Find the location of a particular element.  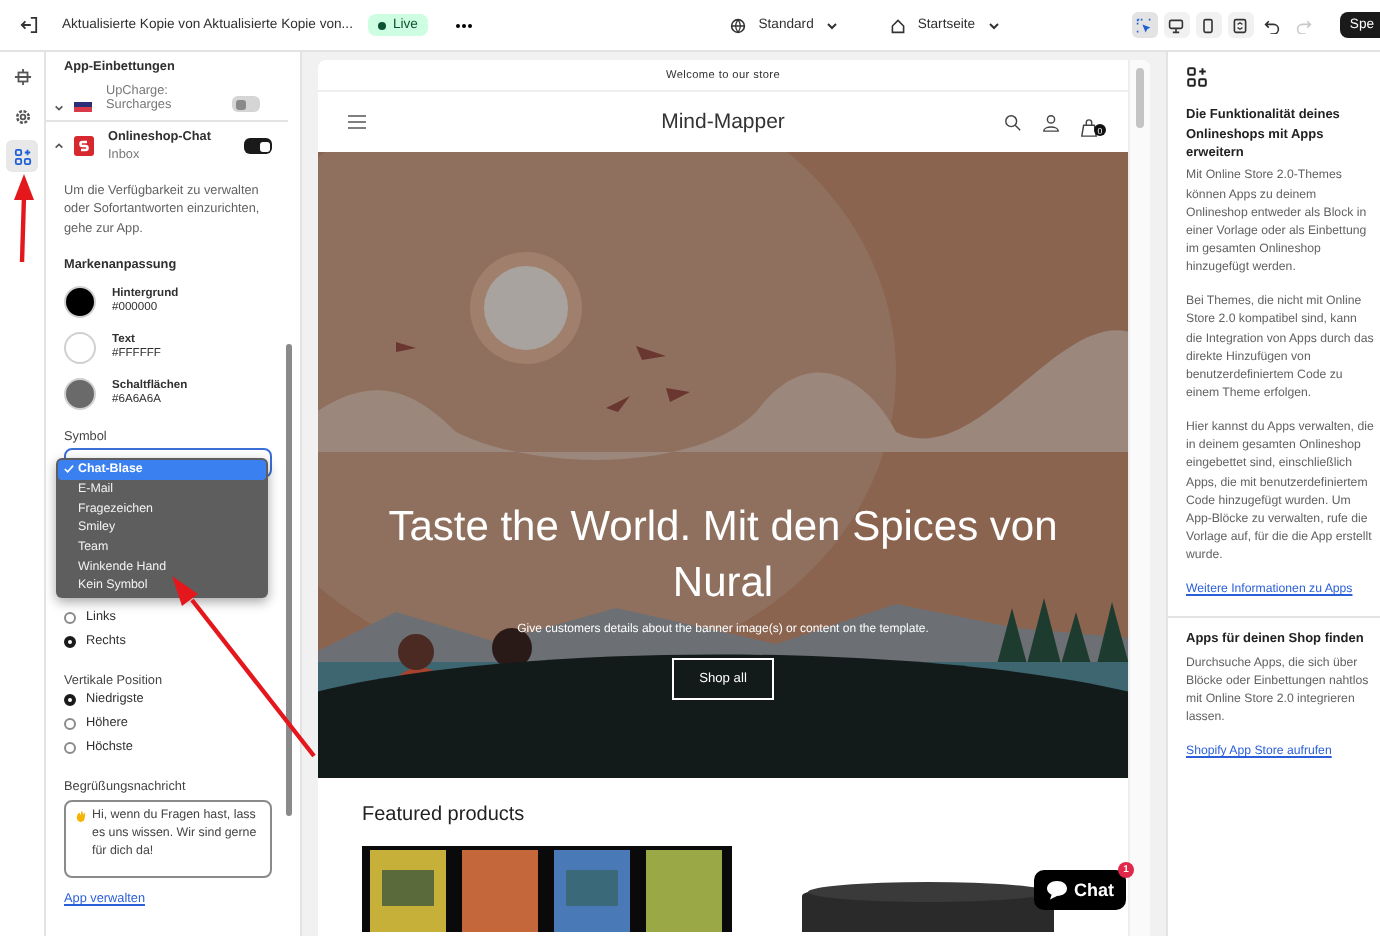

exit-icon is located at coordinates (29, 25).